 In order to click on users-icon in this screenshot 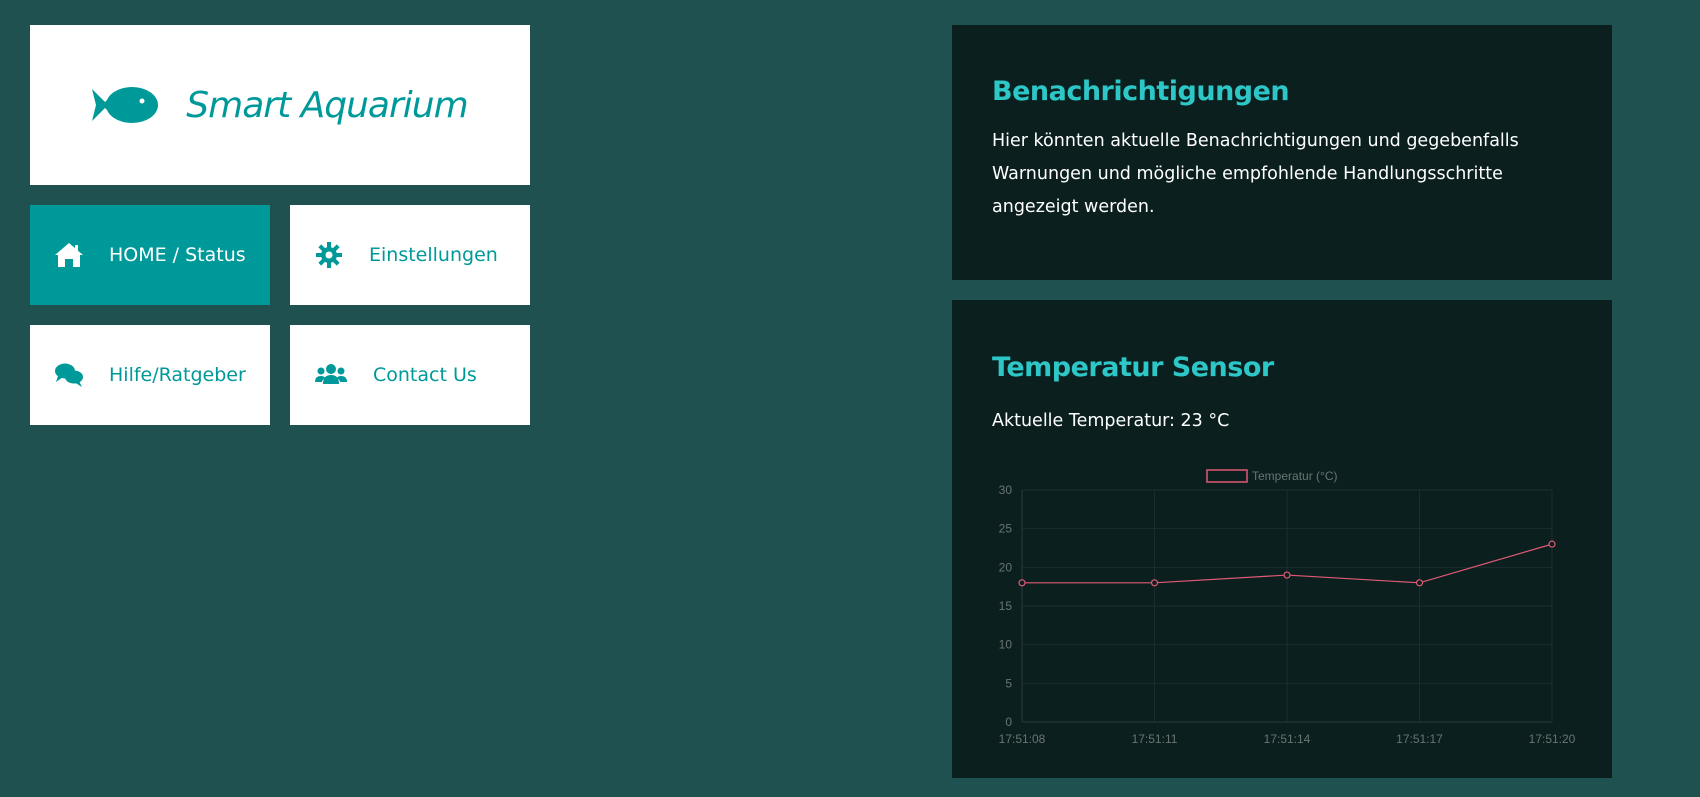, I will do `click(331, 374)`.